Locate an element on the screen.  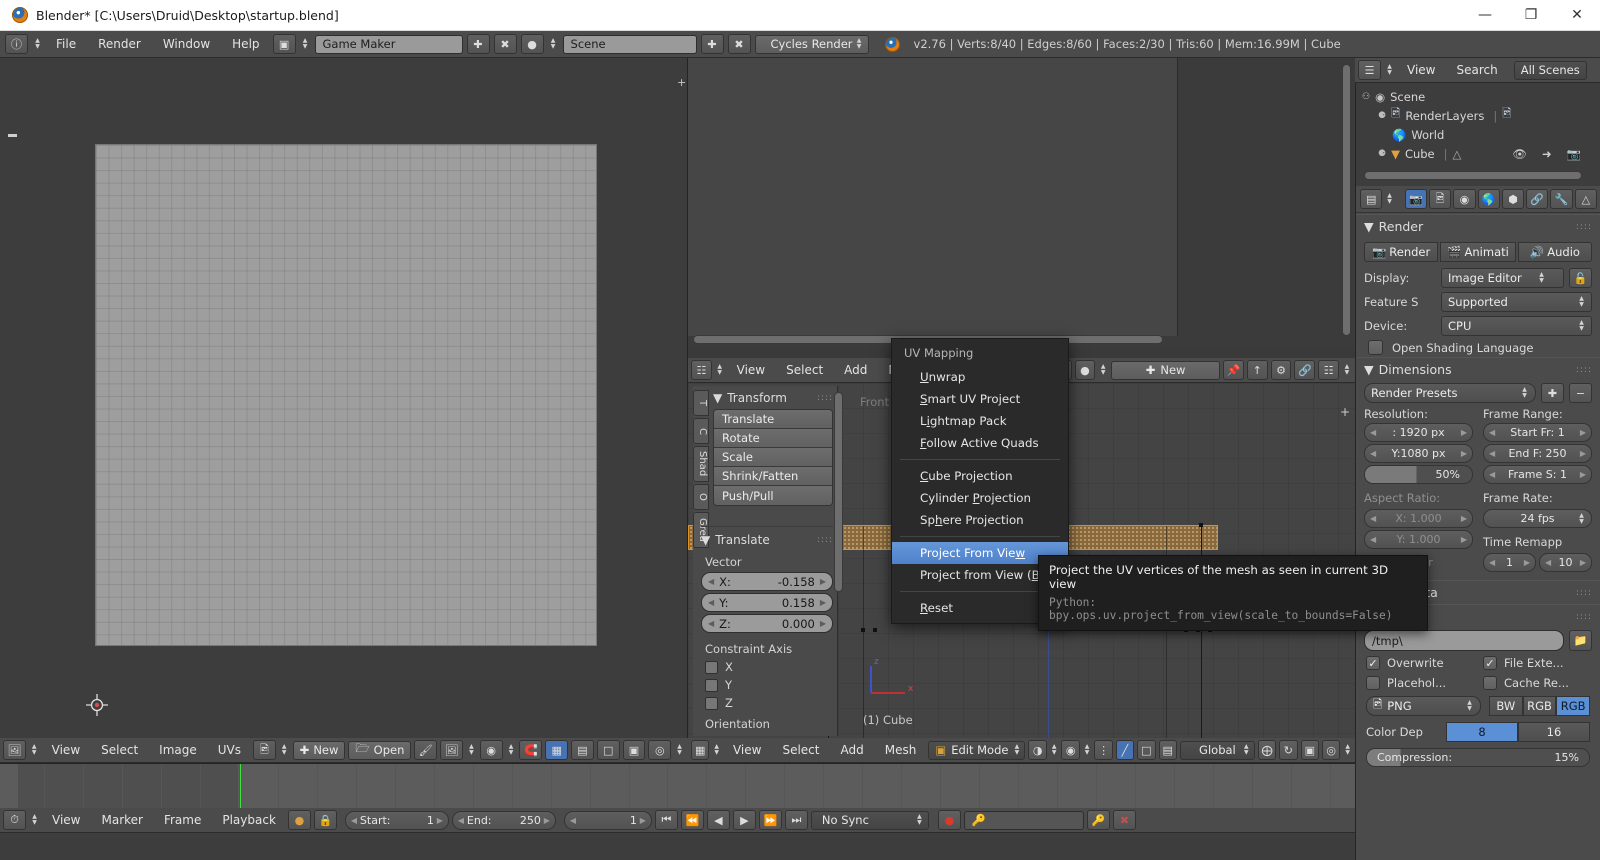
tab-object-icon: ⬢ is located at coordinates (1513, 199).